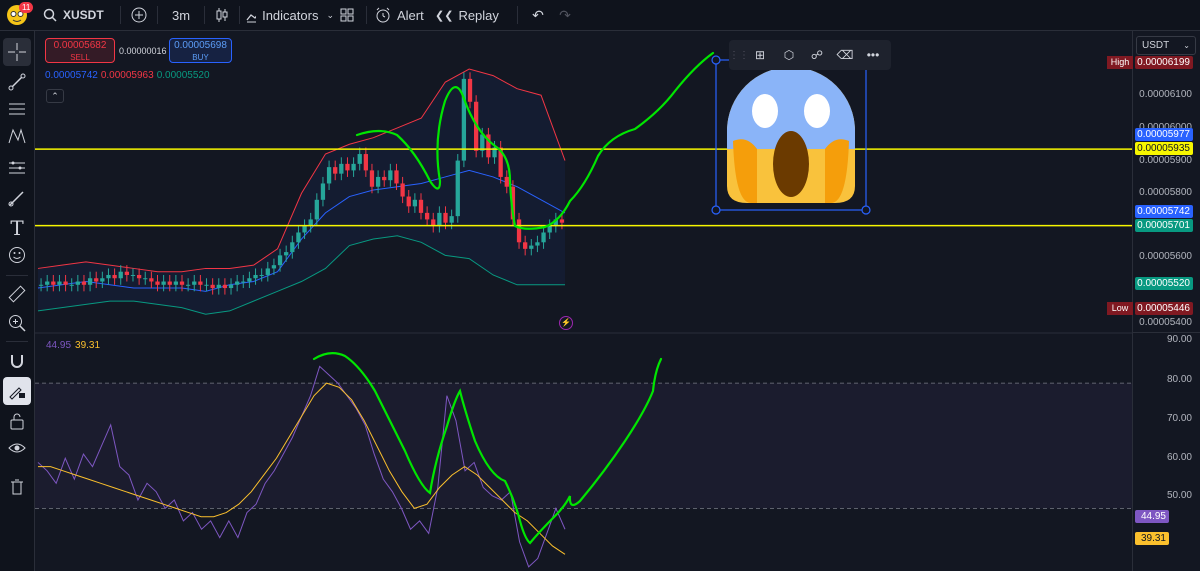 Image resolution: width=1200 pixels, height=571 pixels. I want to click on fib-tool, so click(17, 109).